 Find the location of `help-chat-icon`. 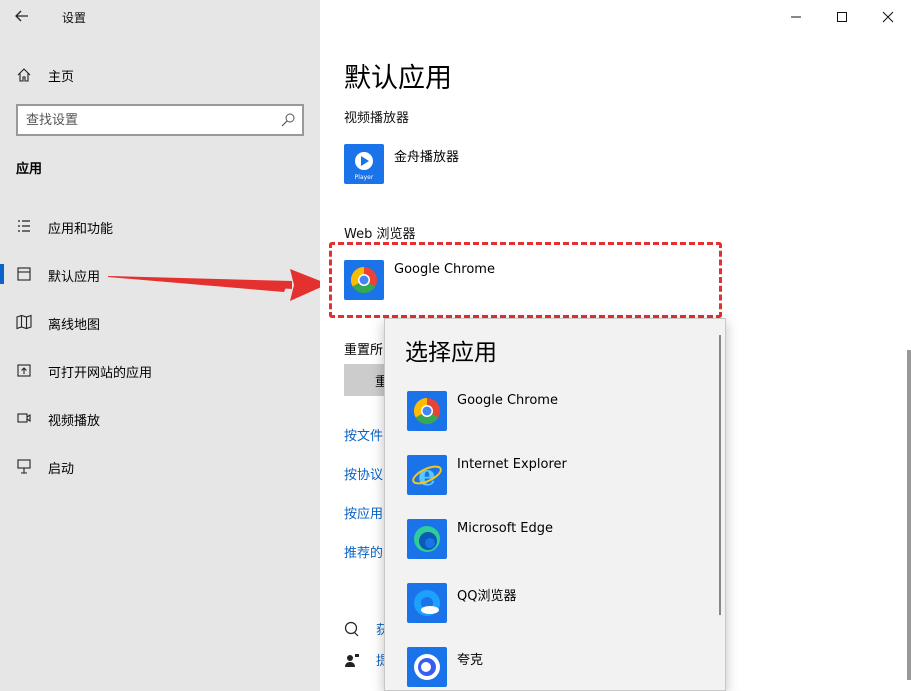

help-chat-icon is located at coordinates (351, 628).